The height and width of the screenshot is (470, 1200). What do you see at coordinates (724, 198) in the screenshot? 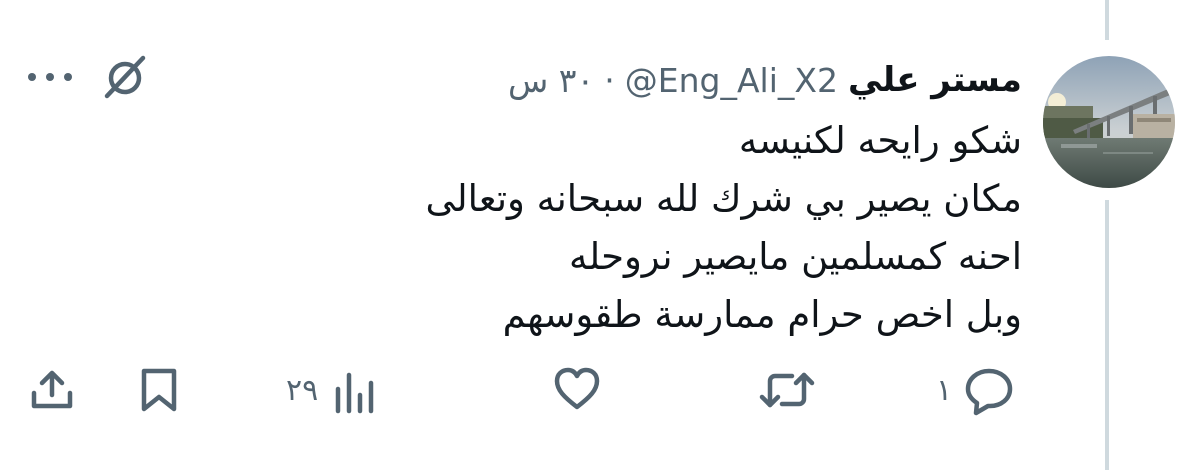
I see `tweet-line: مكان يصير بي شرك لله سبحانه وتعالى` at bounding box center [724, 198].